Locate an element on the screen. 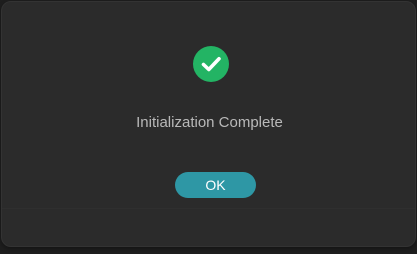  check-mark-icon is located at coordinates (211, 64).